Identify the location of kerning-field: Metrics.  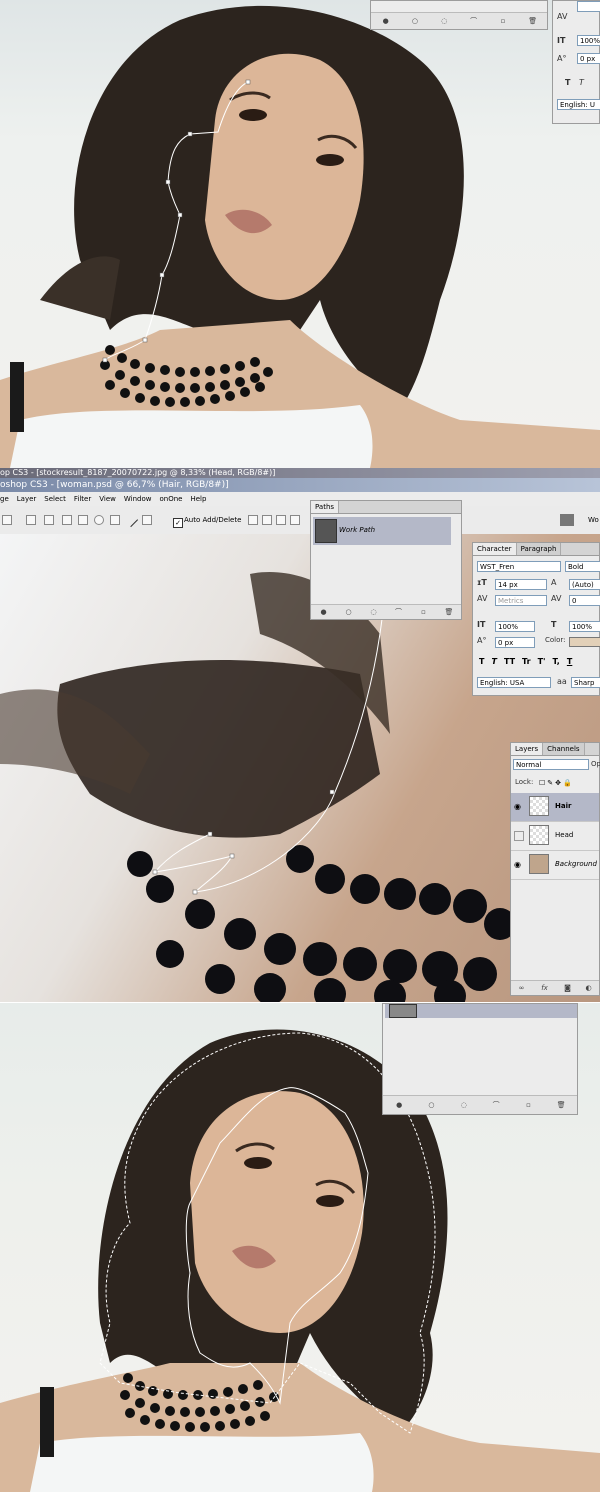
(521, 600).